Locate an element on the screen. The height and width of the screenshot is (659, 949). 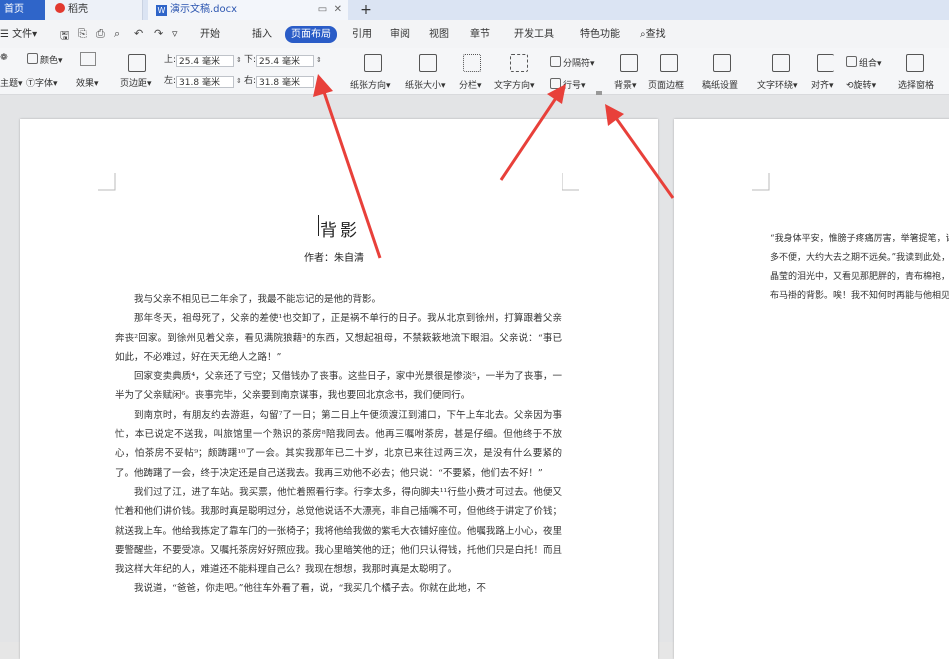
top-margin-field: 上: 25.4 毫米 ⇕ is located at coordinates (203, 60).